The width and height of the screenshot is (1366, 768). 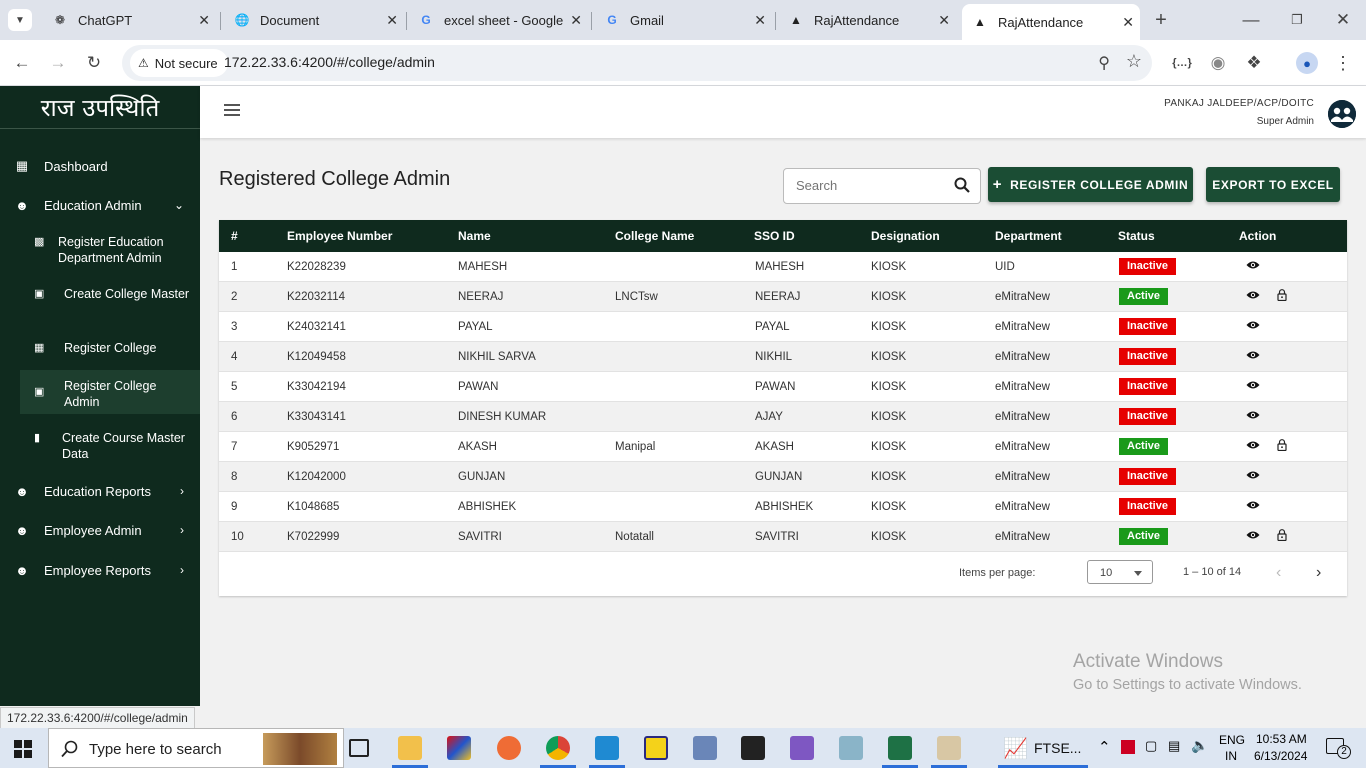 What do you see at coordinates (1343, 63) in the screenshot?
I see `browser-menu-icon: ⋮` at bounding box center [1343, 63].